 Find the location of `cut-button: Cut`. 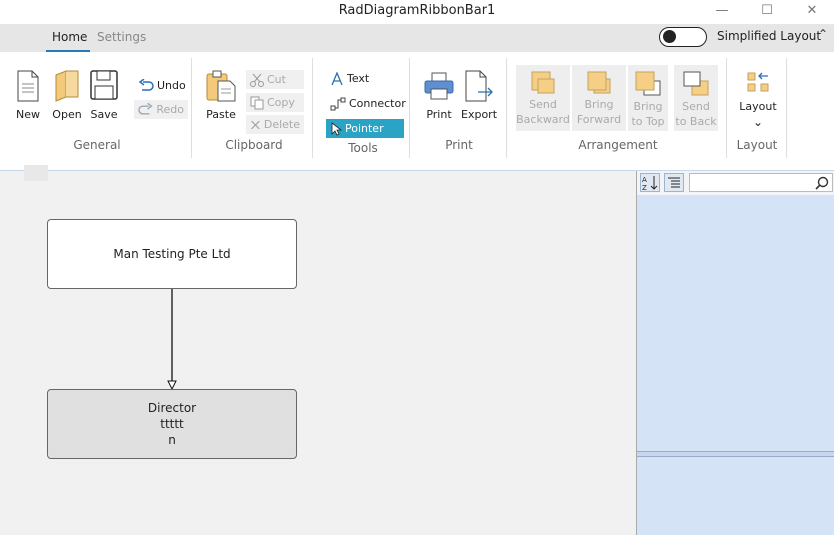

cut-button: Cut is located at coordinates (275, 79).